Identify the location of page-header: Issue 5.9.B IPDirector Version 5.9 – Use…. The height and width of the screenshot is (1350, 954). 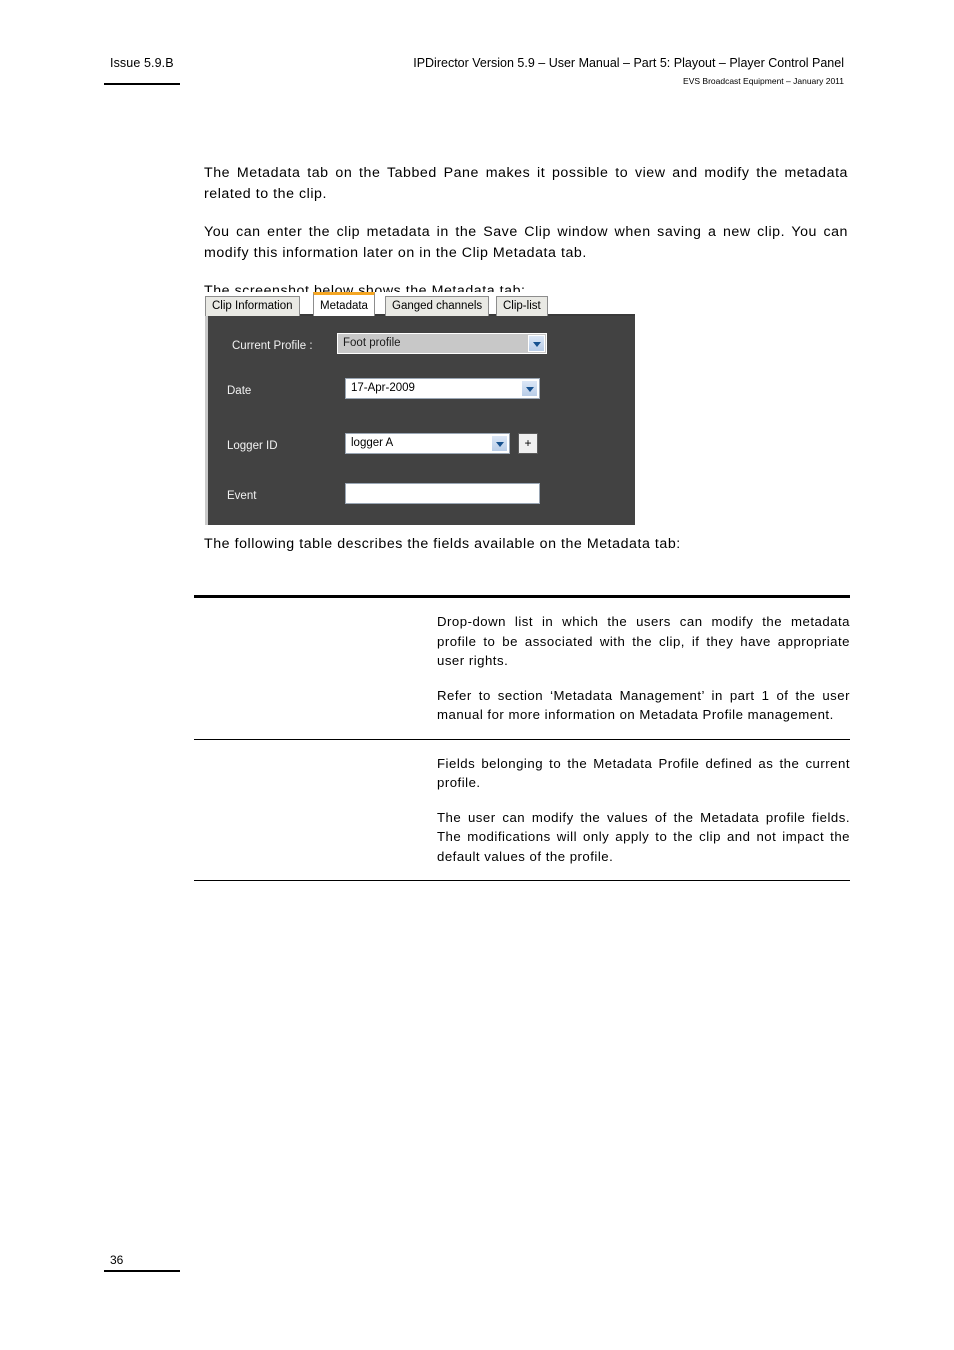
(477, 77).